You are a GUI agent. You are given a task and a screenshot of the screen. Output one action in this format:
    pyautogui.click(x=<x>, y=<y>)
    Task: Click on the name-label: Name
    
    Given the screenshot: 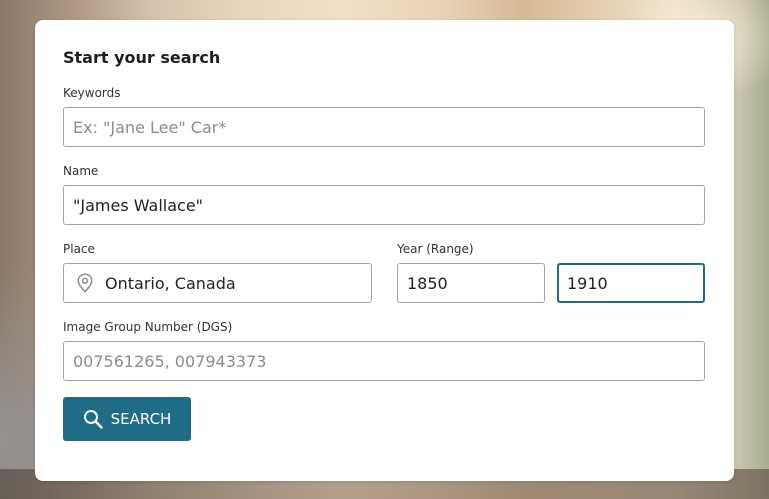 What is the action you would take?
    pyautogui.click(x=81, y=171)
    